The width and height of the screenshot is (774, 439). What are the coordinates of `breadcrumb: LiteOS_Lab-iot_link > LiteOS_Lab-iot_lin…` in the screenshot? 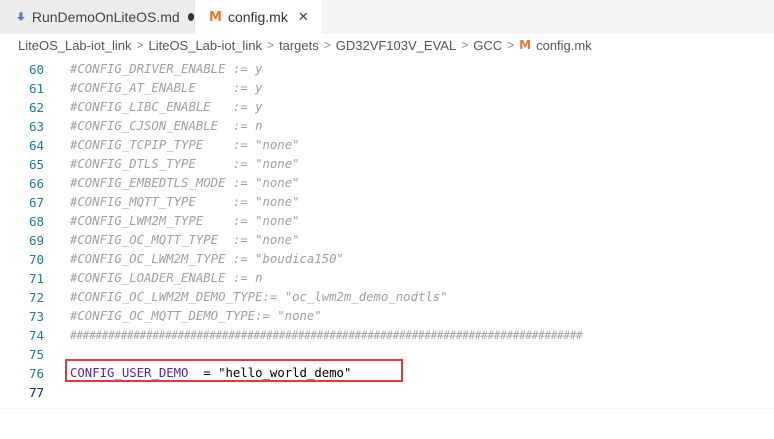 It's located at (387, 45).